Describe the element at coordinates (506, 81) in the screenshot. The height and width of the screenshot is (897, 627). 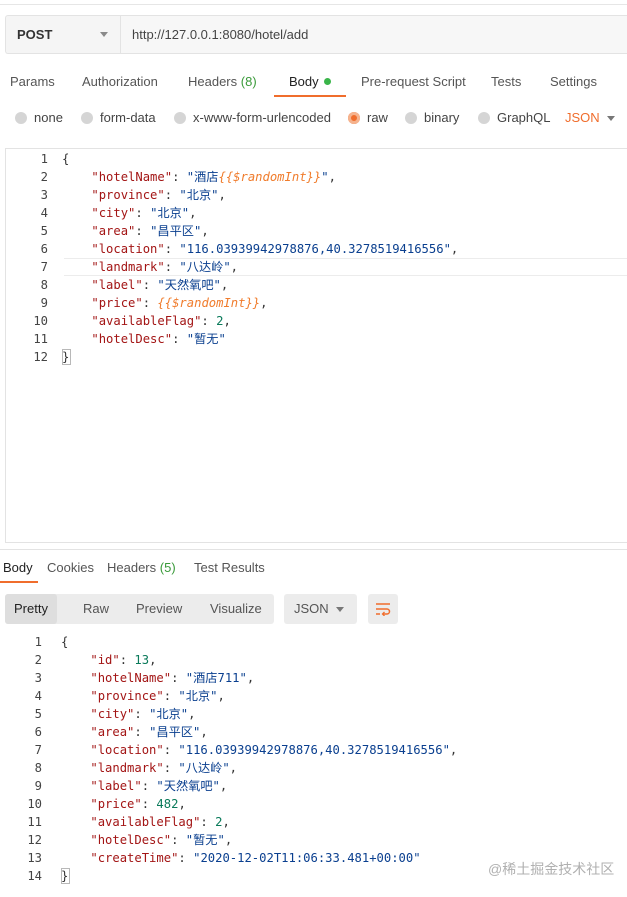
I see `tab-tests: Tests` at that location.